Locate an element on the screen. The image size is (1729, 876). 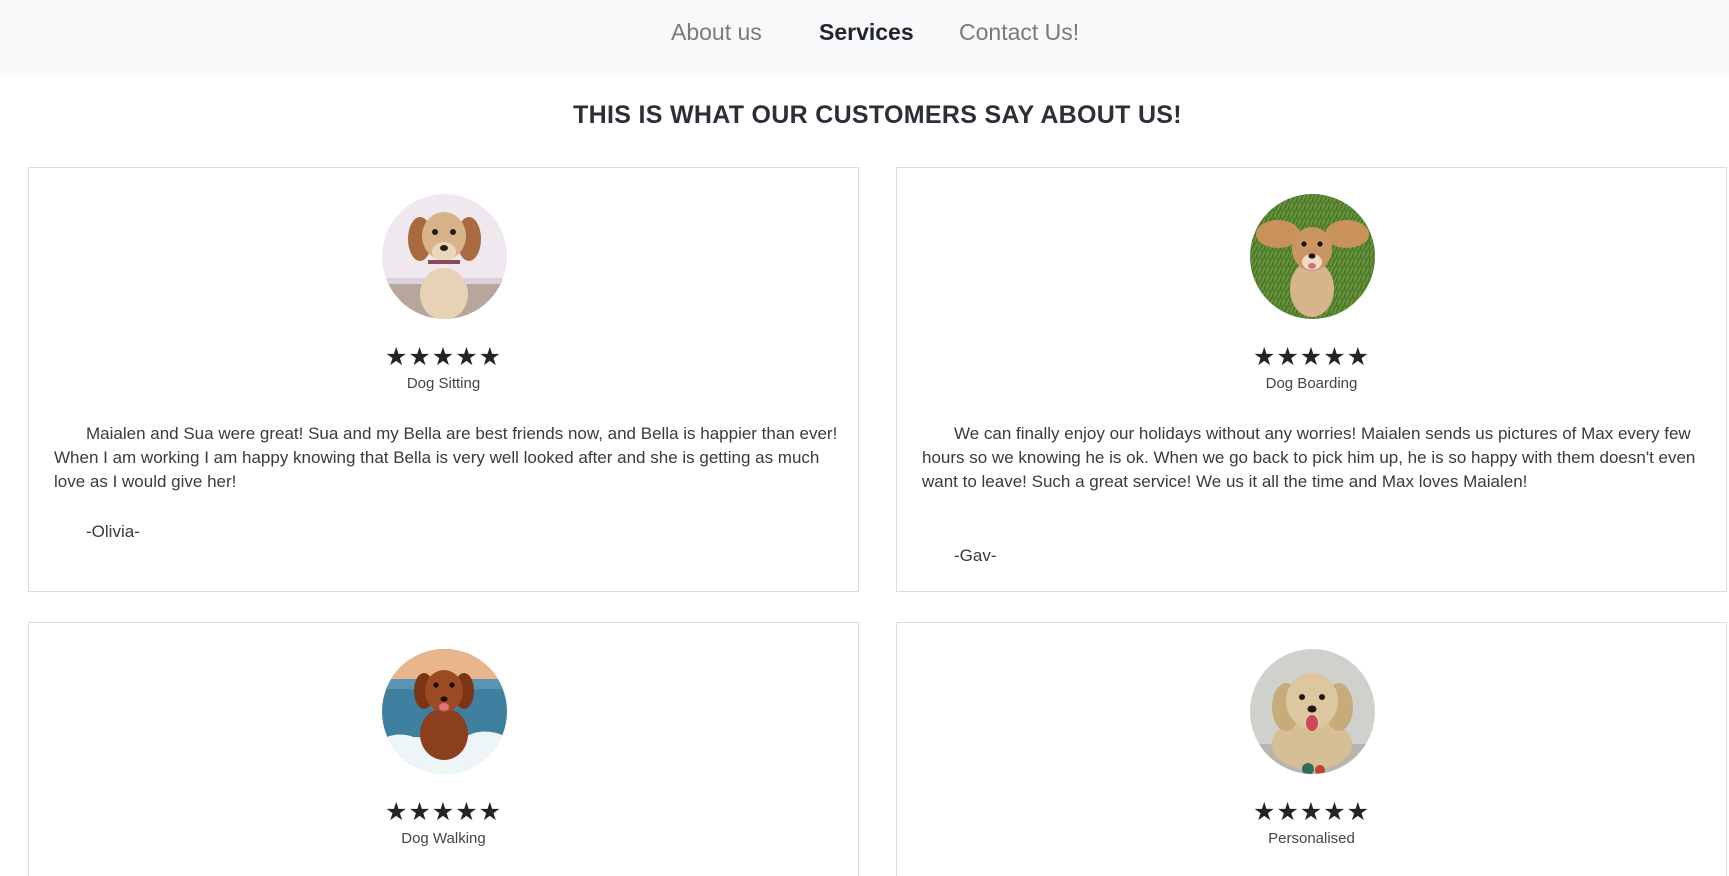
testimonial-card: ★★★★★ Personalised is located at coordinates (1311, 749).